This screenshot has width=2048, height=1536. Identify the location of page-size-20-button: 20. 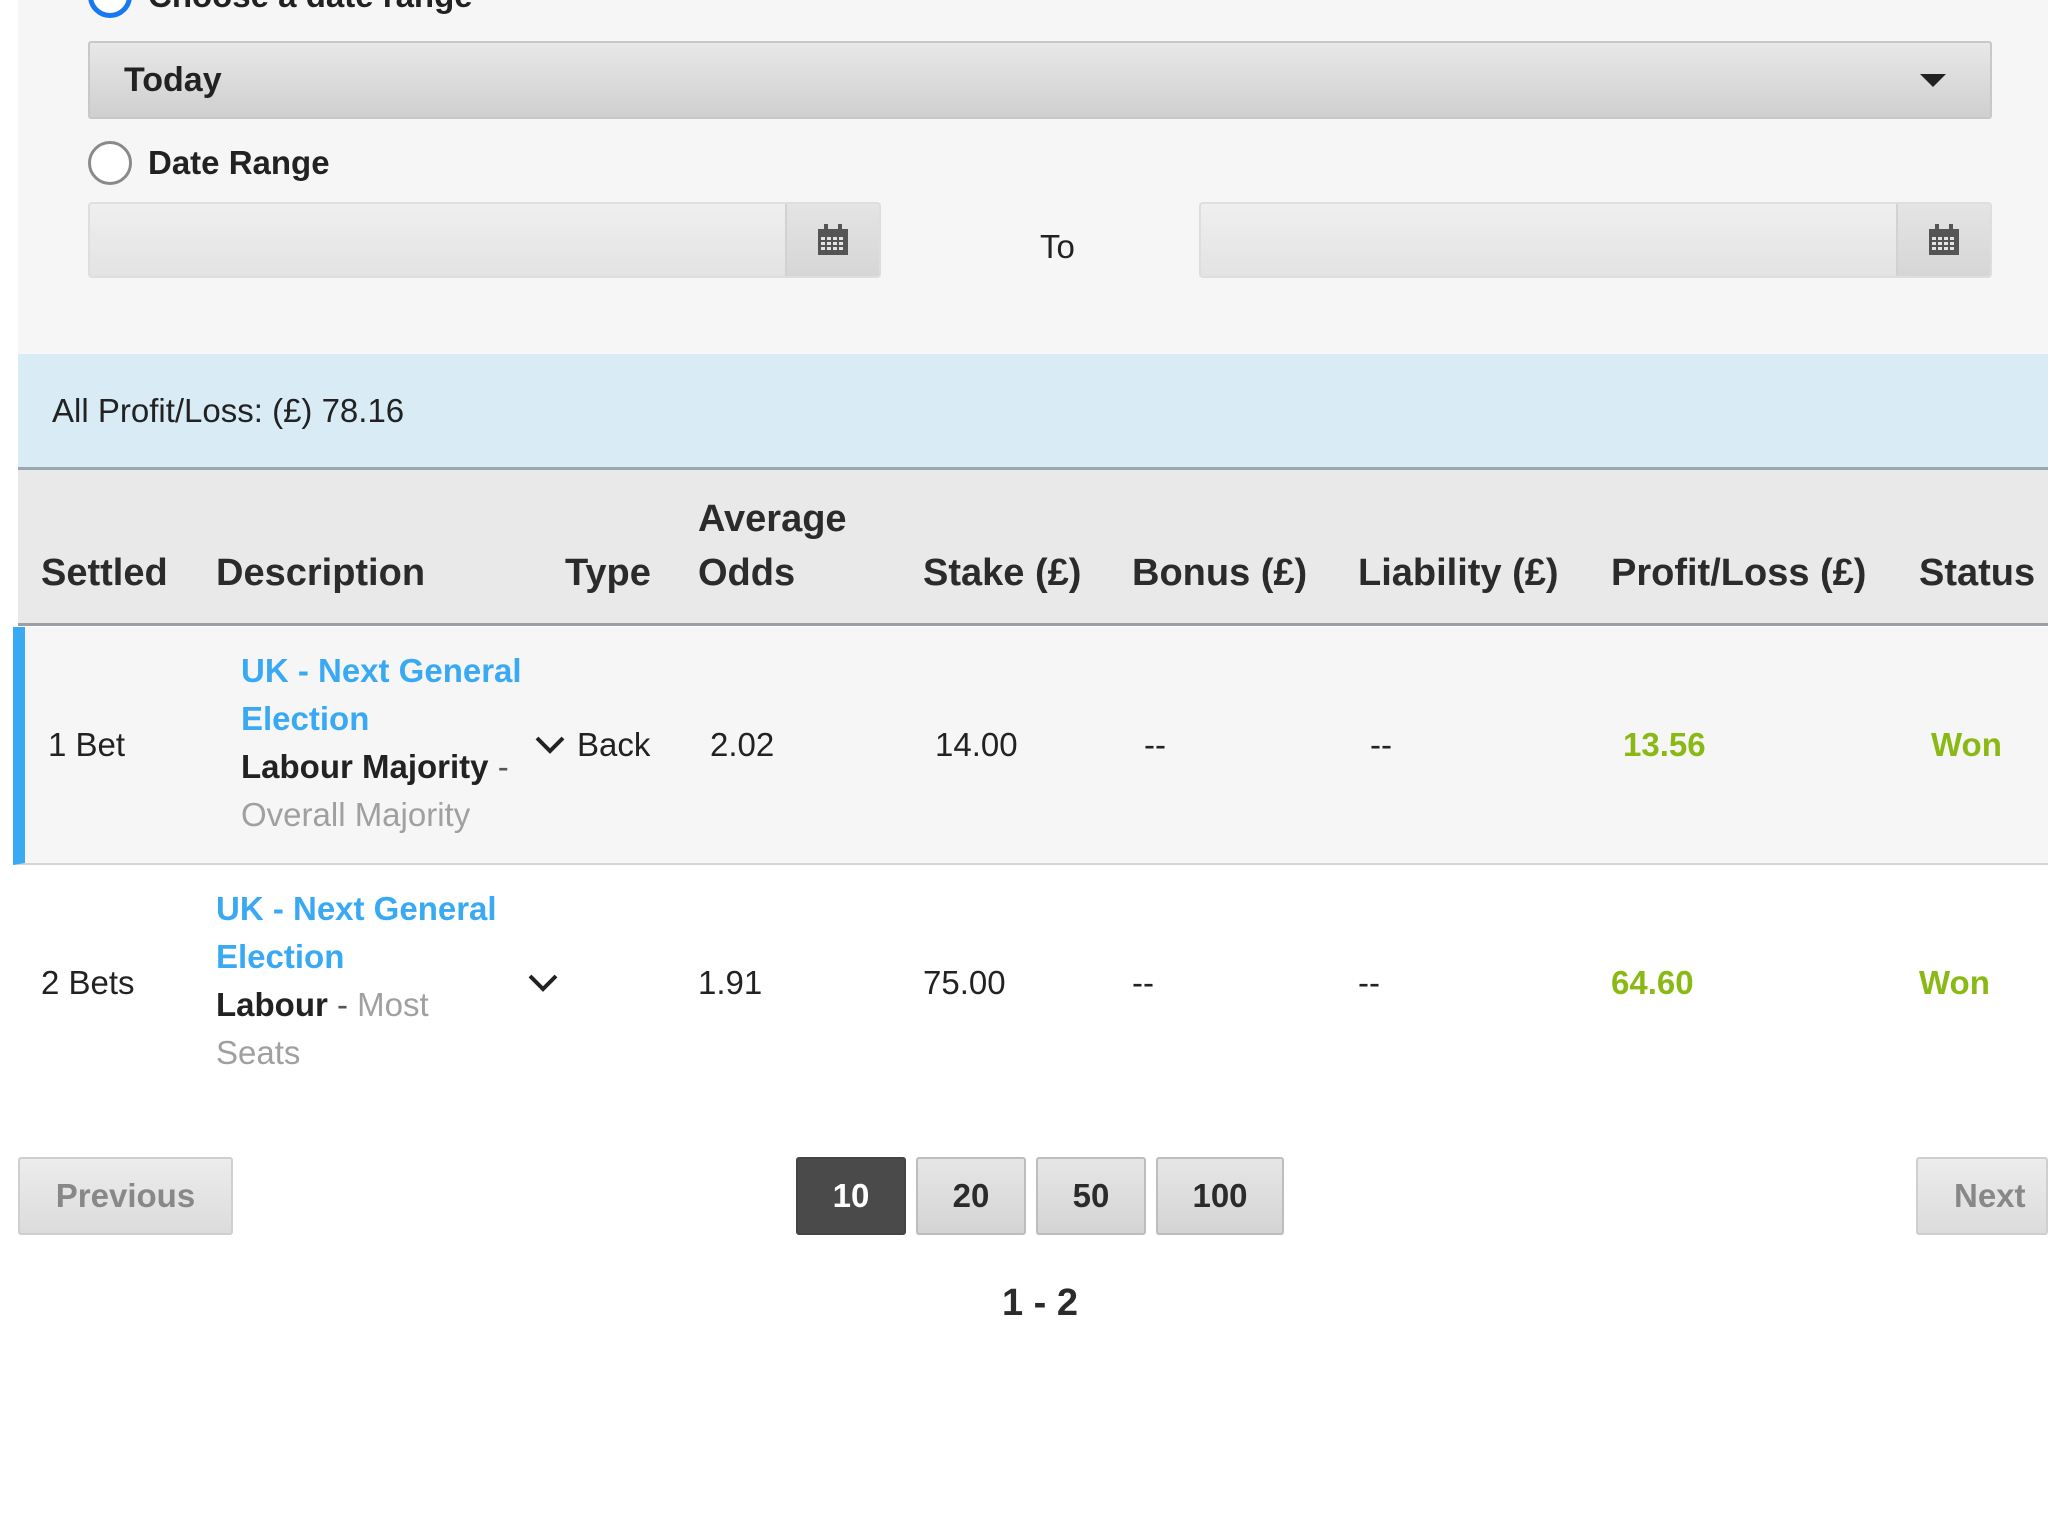
(971, 1196).